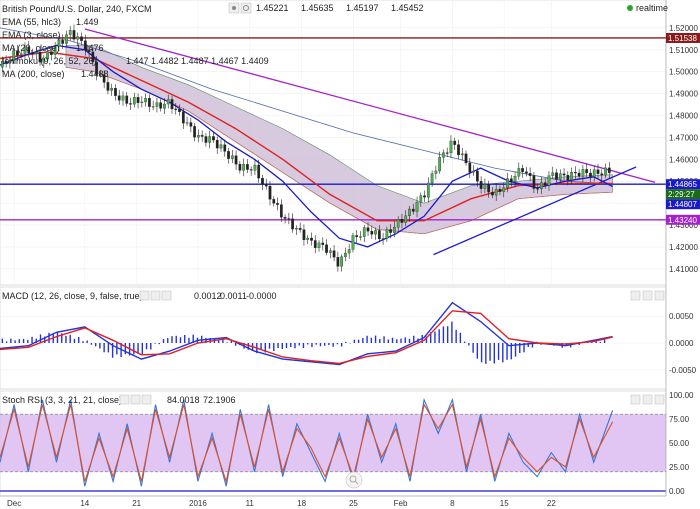 The image size is (700, 509). Describe the element at coordinates (683, 50) in the screenshot. I see `price-tick-label: 1.51000` at that location.